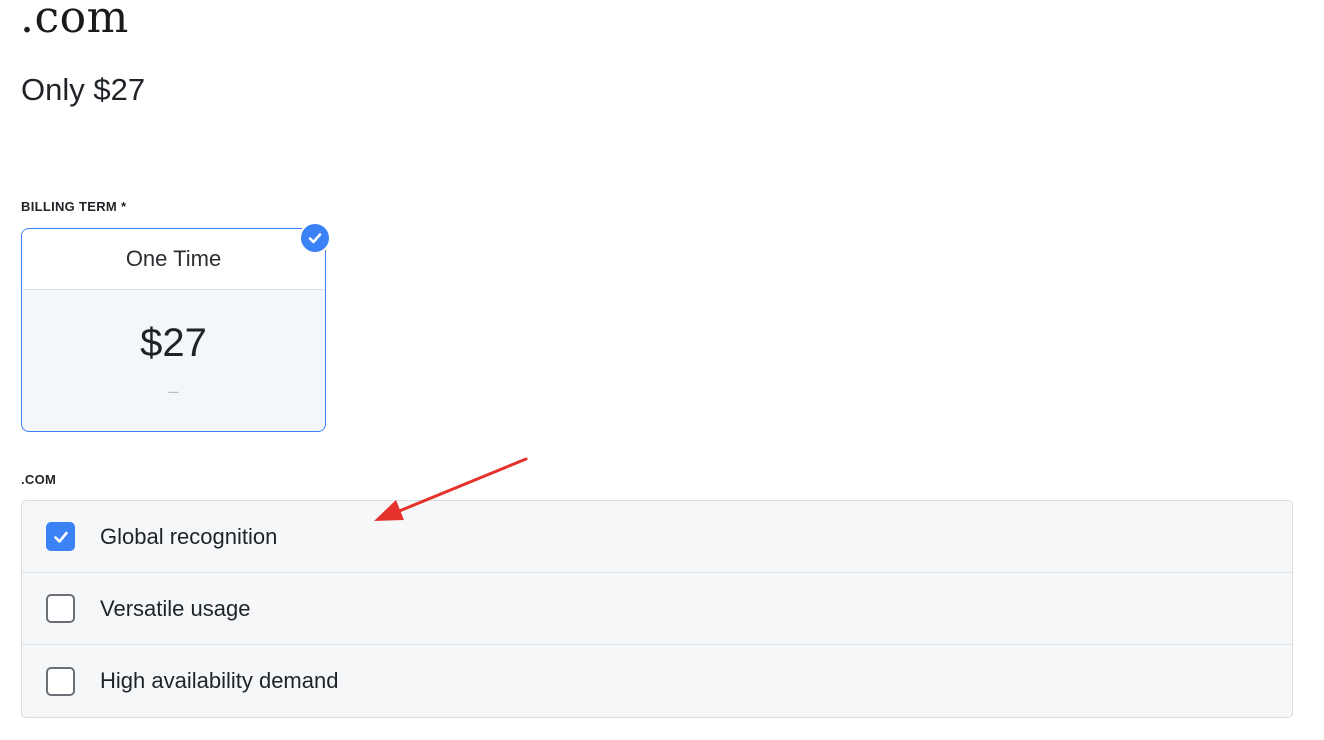 The width and height of the screenshot is (1324, 740). Describe the element at coordinates (74, 21) in the screenshot. I see `product-title: .com` at that location.